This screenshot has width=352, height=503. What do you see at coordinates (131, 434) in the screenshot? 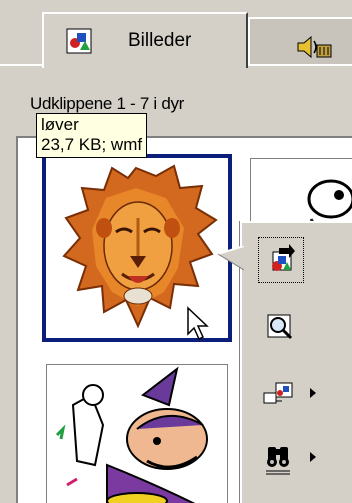
I see `wizard-clipart` at bounding box center [131, 434].